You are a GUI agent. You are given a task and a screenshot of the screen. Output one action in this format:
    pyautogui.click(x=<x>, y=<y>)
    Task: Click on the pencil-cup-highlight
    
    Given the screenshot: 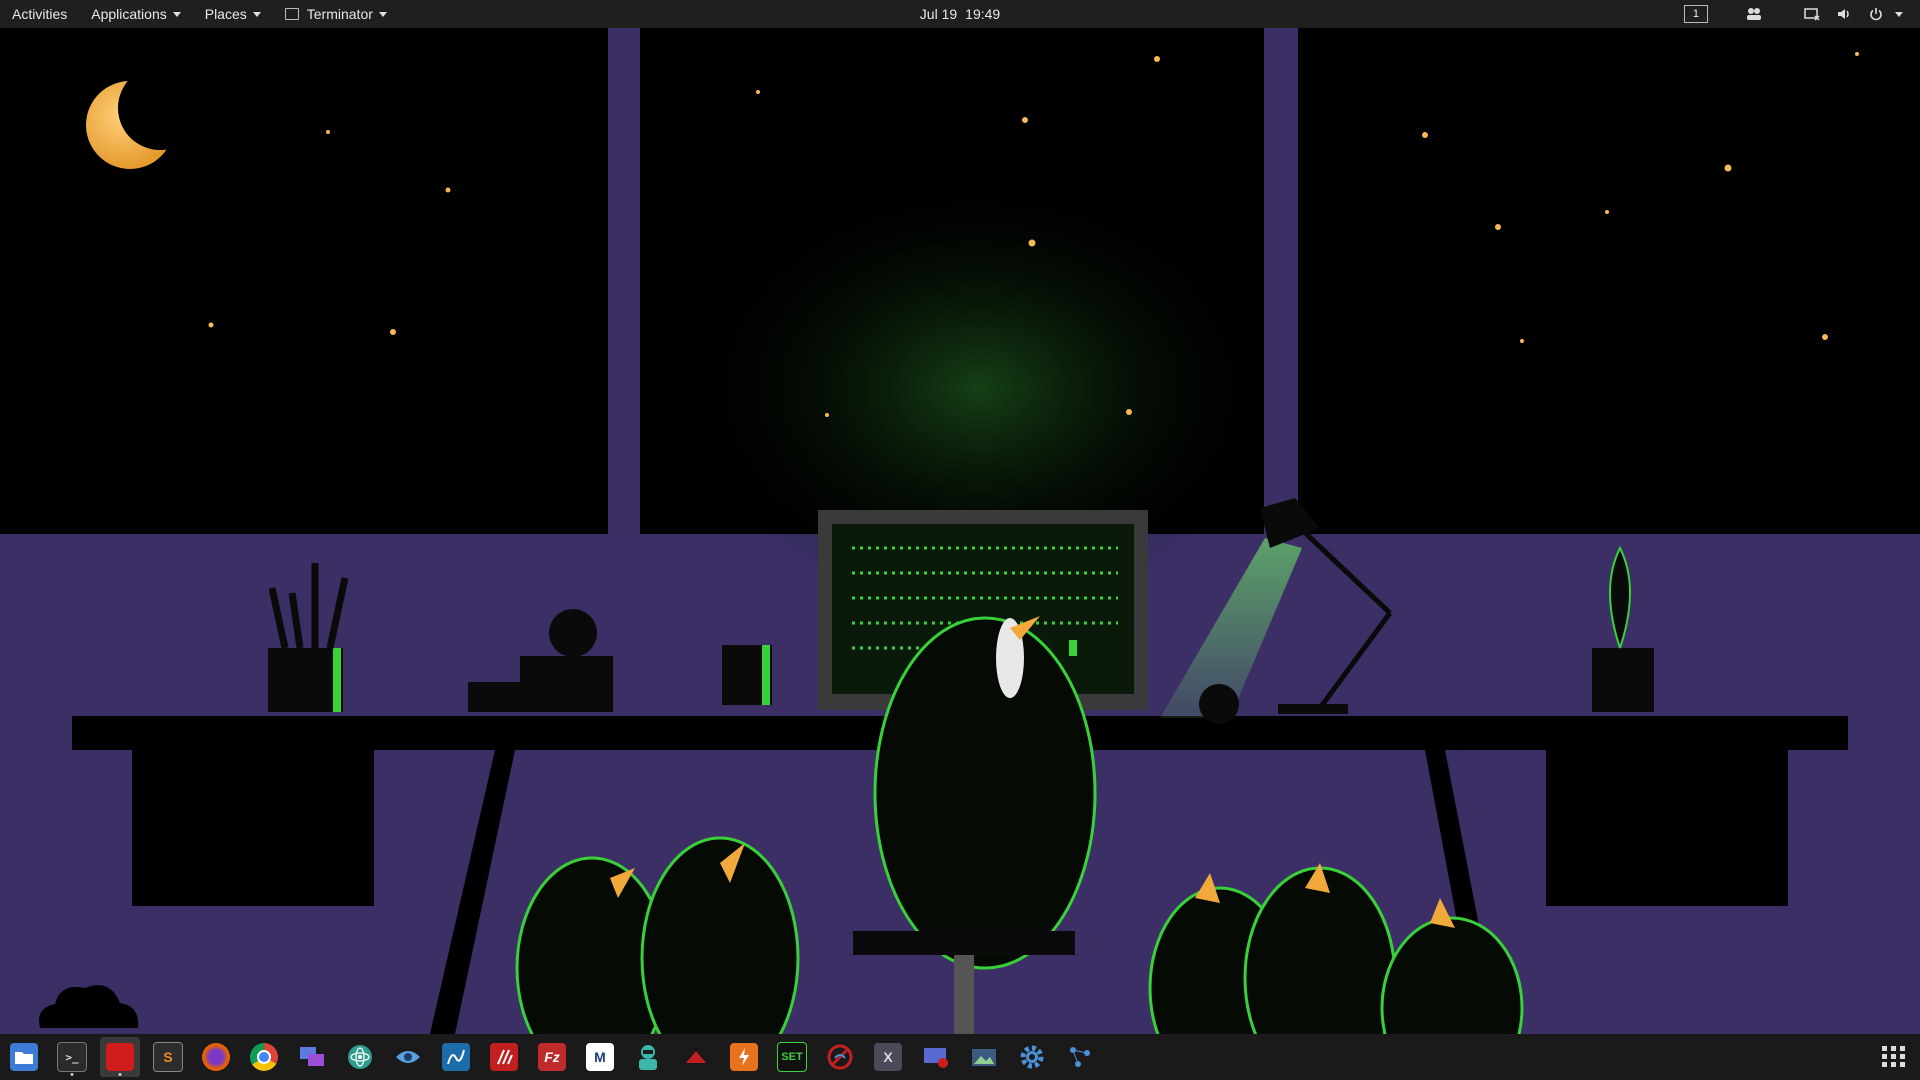 What is the action you would take?
    pyautogui.click(x=337, y=680)
    